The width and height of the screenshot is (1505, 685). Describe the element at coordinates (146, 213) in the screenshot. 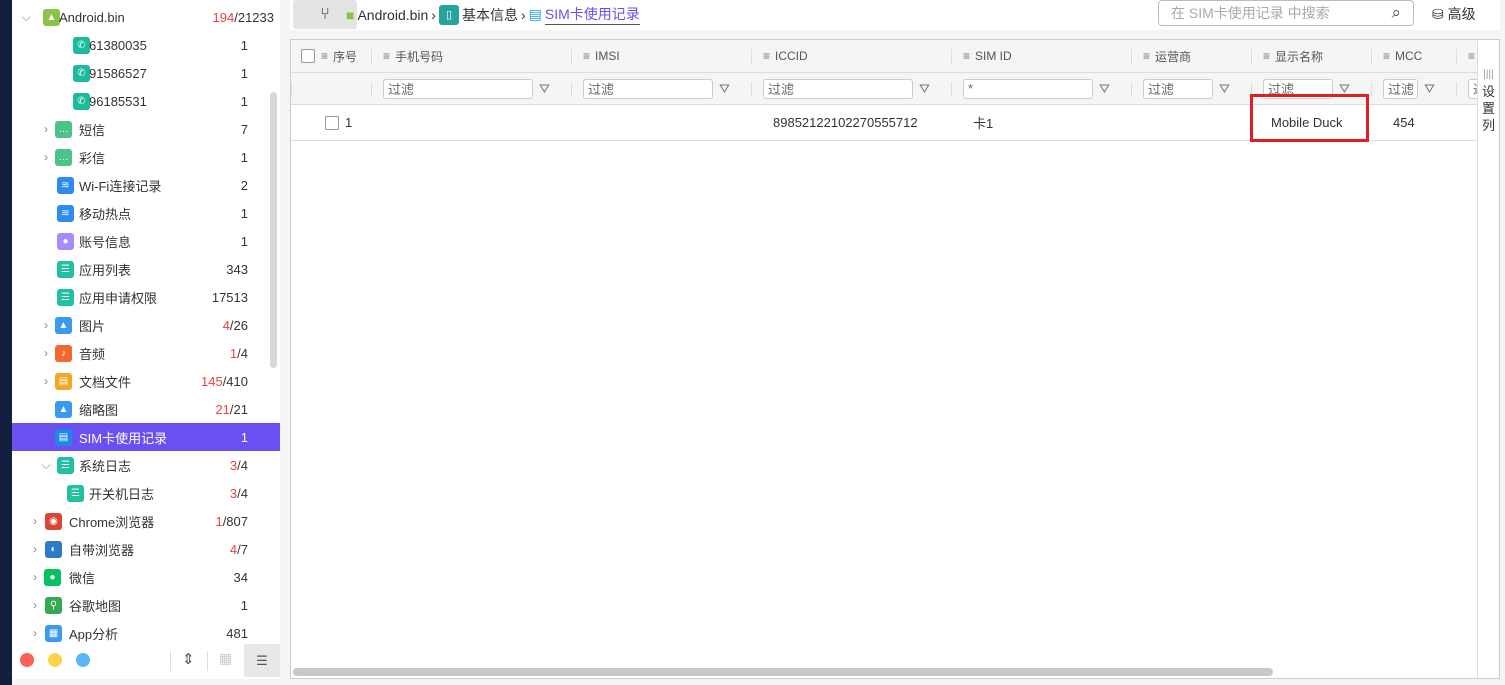

I see `sidebar-item: ≋ 移动热点 1` at that location.